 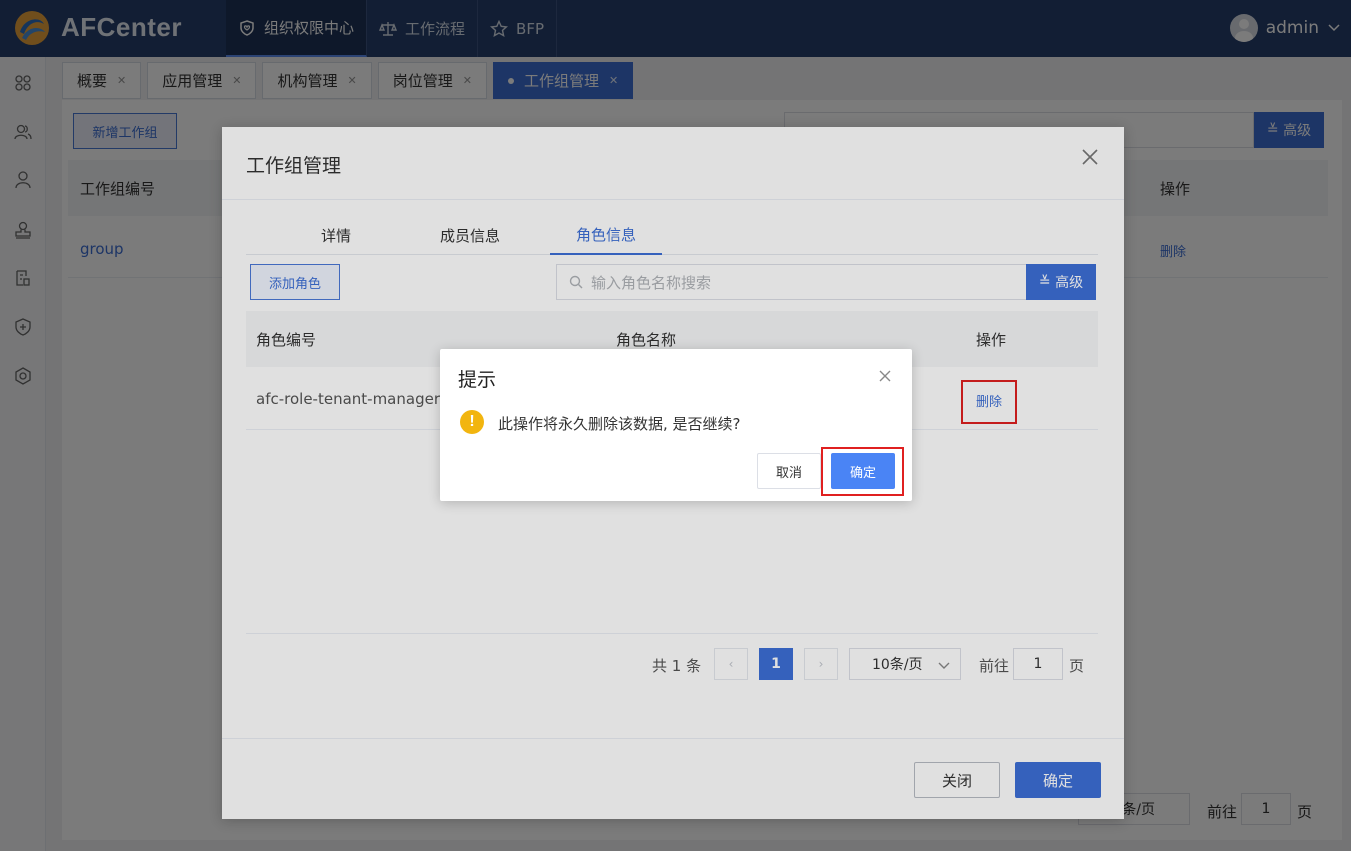 What do you see at coordinates (477, 380) in the screenshot?
I see `confirm-title: 提示` at bounding box center [477, 380].